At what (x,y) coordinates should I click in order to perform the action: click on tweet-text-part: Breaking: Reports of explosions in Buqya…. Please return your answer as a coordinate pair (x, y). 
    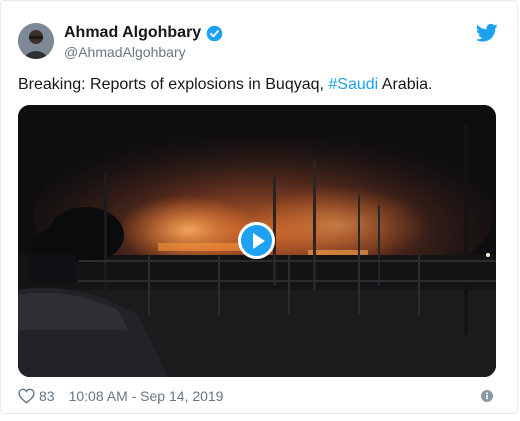
    Looking at the image, I should click on (173, 84).